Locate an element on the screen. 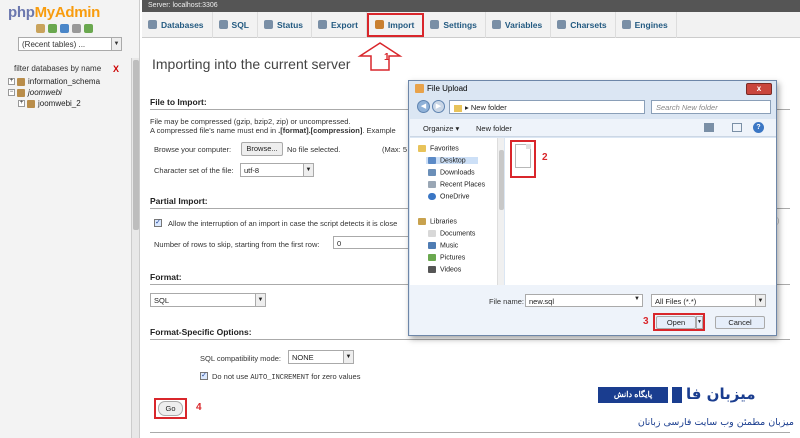 The image size is (800, 438). max-size: (Max: 5 is located at coordinates (395, 149).